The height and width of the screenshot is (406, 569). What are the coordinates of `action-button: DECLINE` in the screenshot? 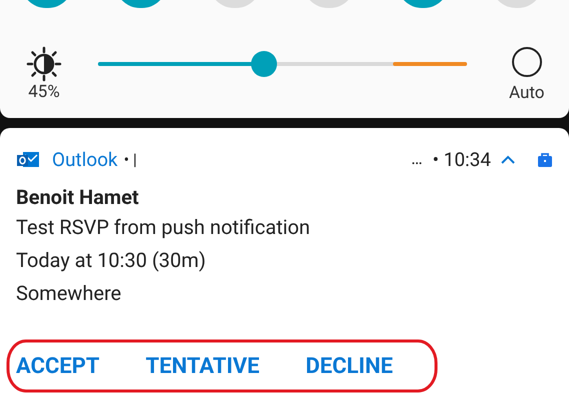 It's located at (349, 366).